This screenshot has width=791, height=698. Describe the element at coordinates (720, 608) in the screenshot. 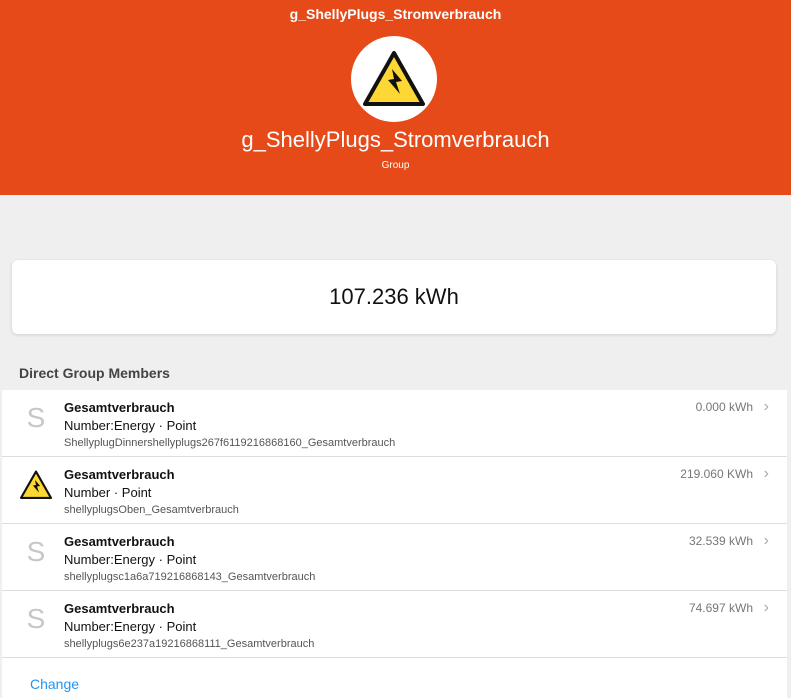

I see `member-state: 74.697 kWh` at that location.